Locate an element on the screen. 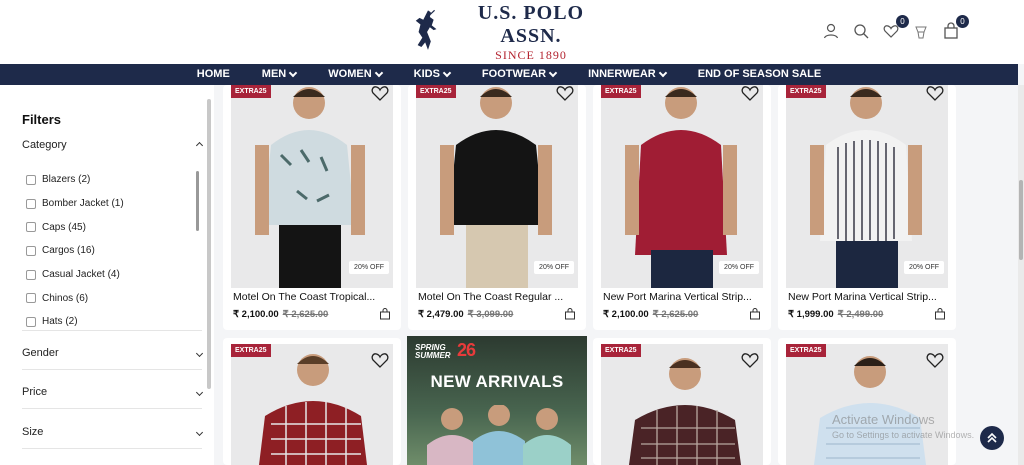 The height and width of the screenshot is (465, 1024). nav-kids: KIDS is located at coordinates (432, 74).